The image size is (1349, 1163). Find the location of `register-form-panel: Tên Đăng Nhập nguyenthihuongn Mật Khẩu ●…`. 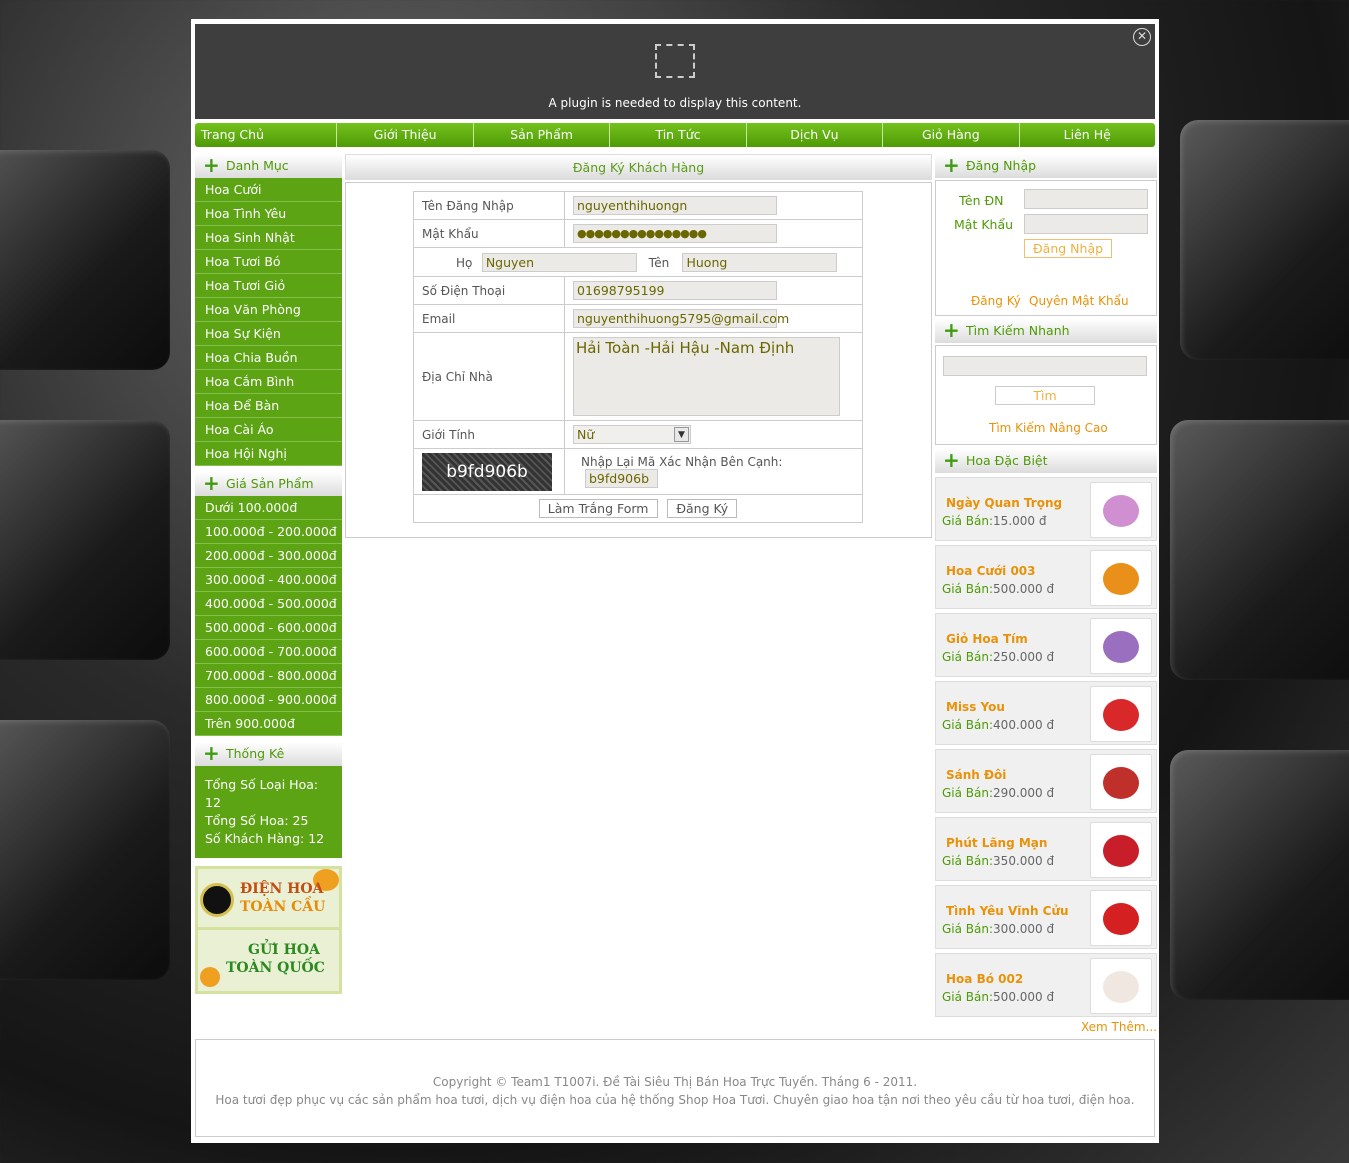

register-form-panel: Tên Đăng Nhập nguyenthihuongn Mật Khẩu ●… is located at coordinates (638, 360).